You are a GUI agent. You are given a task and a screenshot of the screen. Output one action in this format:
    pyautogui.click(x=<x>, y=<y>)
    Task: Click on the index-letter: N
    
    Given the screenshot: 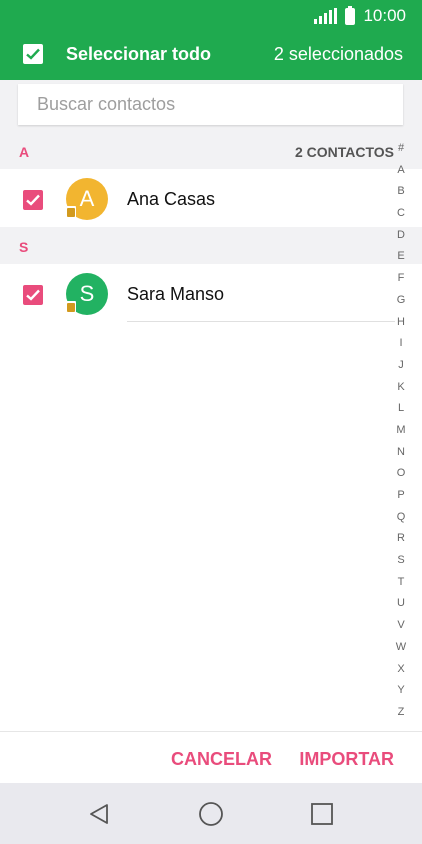 What is the action you would take?
    pyautogui.click(x=401, y=453)
    